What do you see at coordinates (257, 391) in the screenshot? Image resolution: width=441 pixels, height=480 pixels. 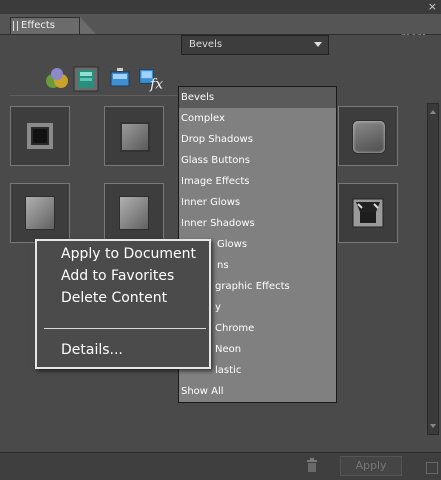 I see `dropdown-option: Show All` at bounding box center [257, 391].